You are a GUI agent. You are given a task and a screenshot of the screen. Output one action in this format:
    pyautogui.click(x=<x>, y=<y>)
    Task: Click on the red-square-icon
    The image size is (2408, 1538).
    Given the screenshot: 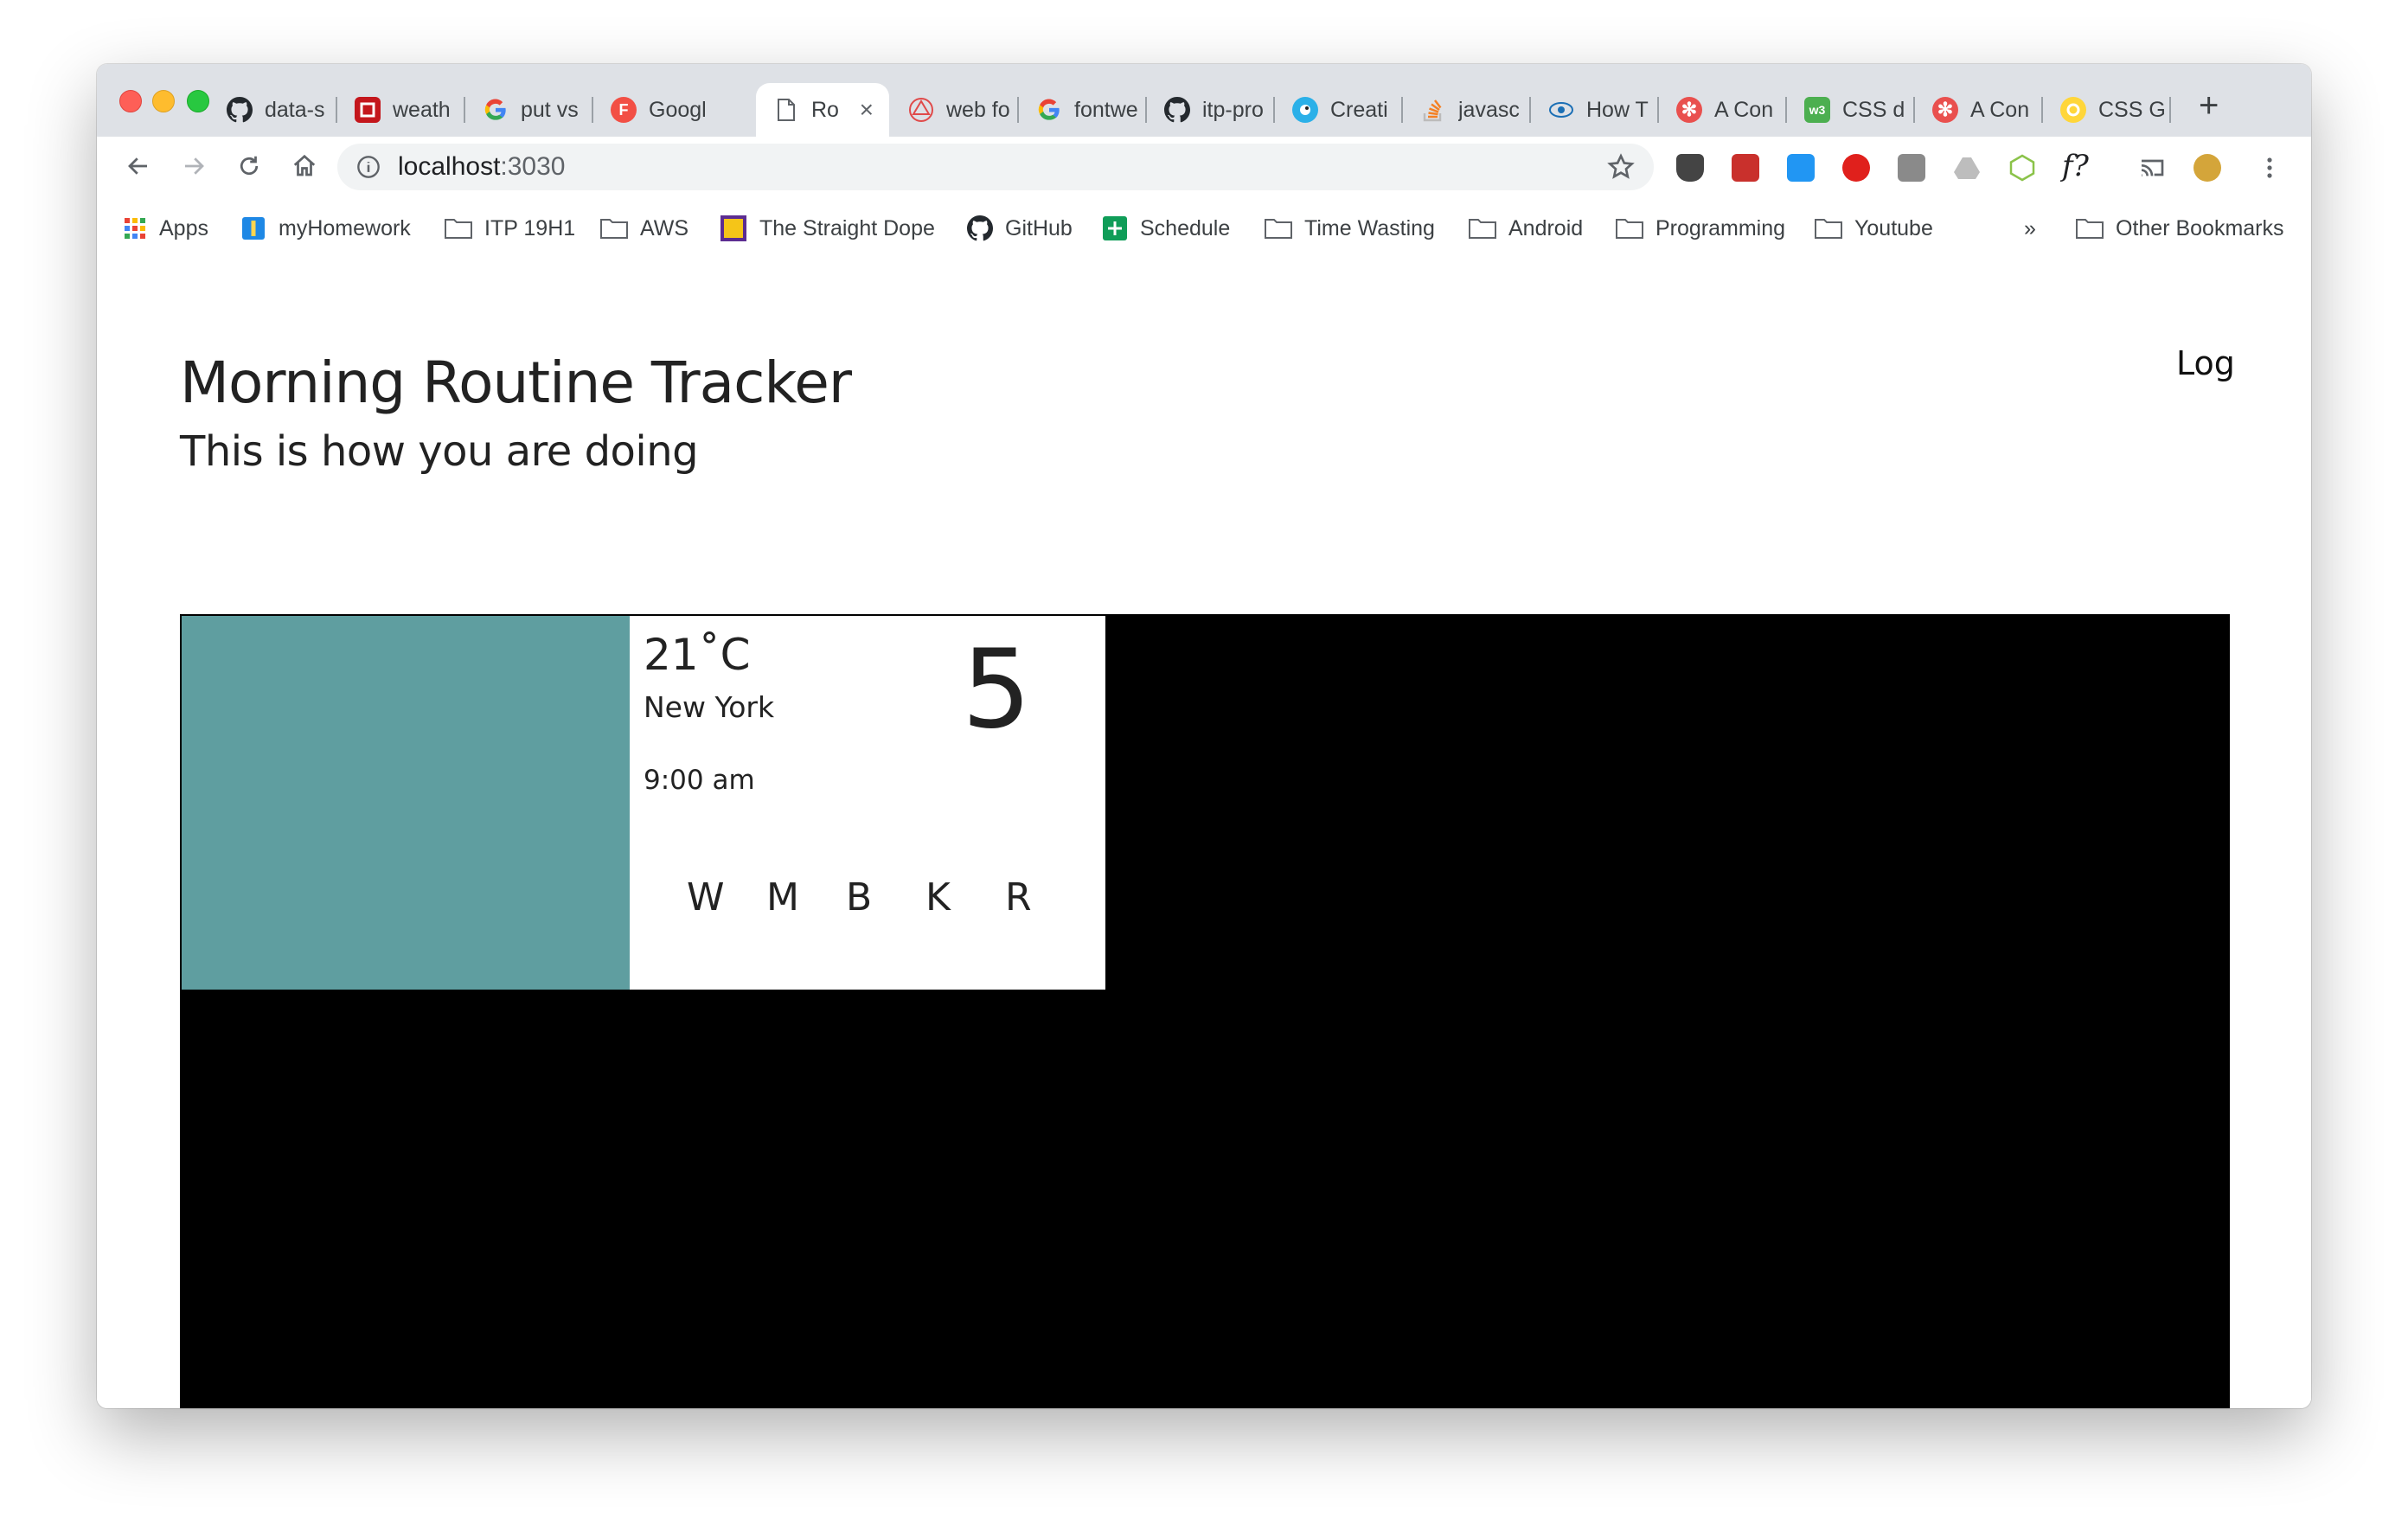 What is the action you would take?
    pyautogui.click(x=368, y=110)
    